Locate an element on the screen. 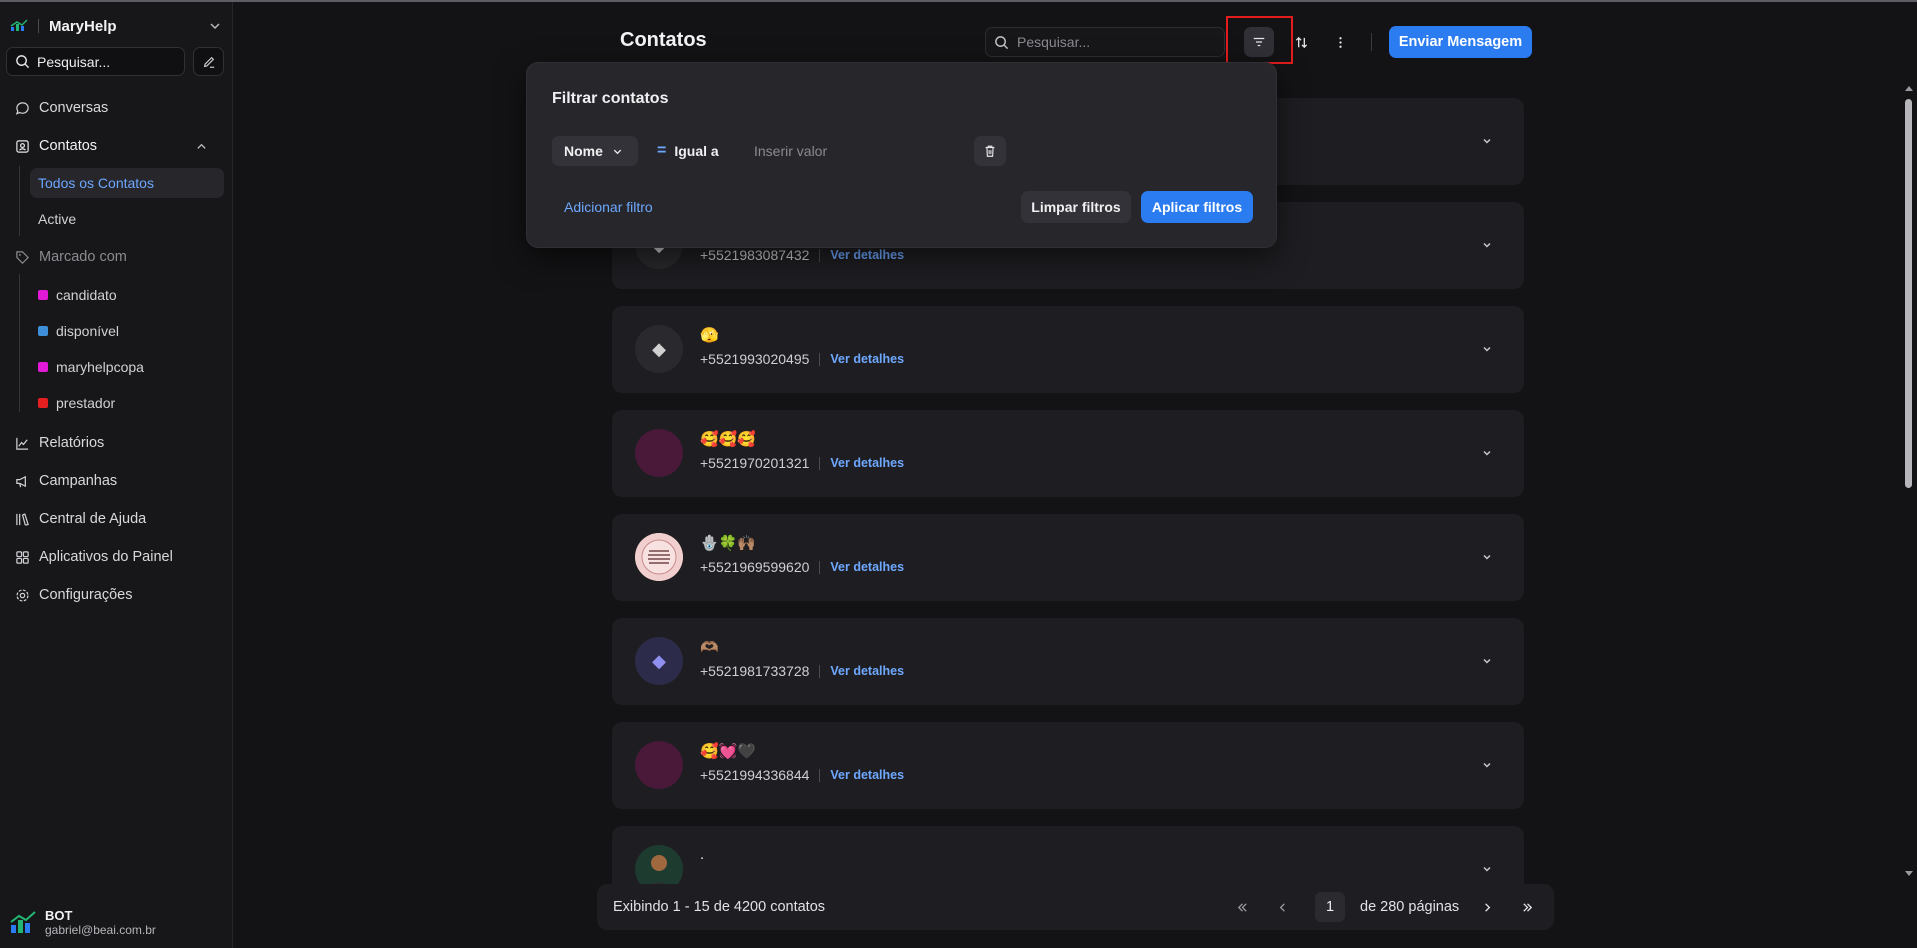 Image resolution: width=1917 pixels, height=948 pixels. double-chevron-left-icon is located at coordinates (1242, 907).